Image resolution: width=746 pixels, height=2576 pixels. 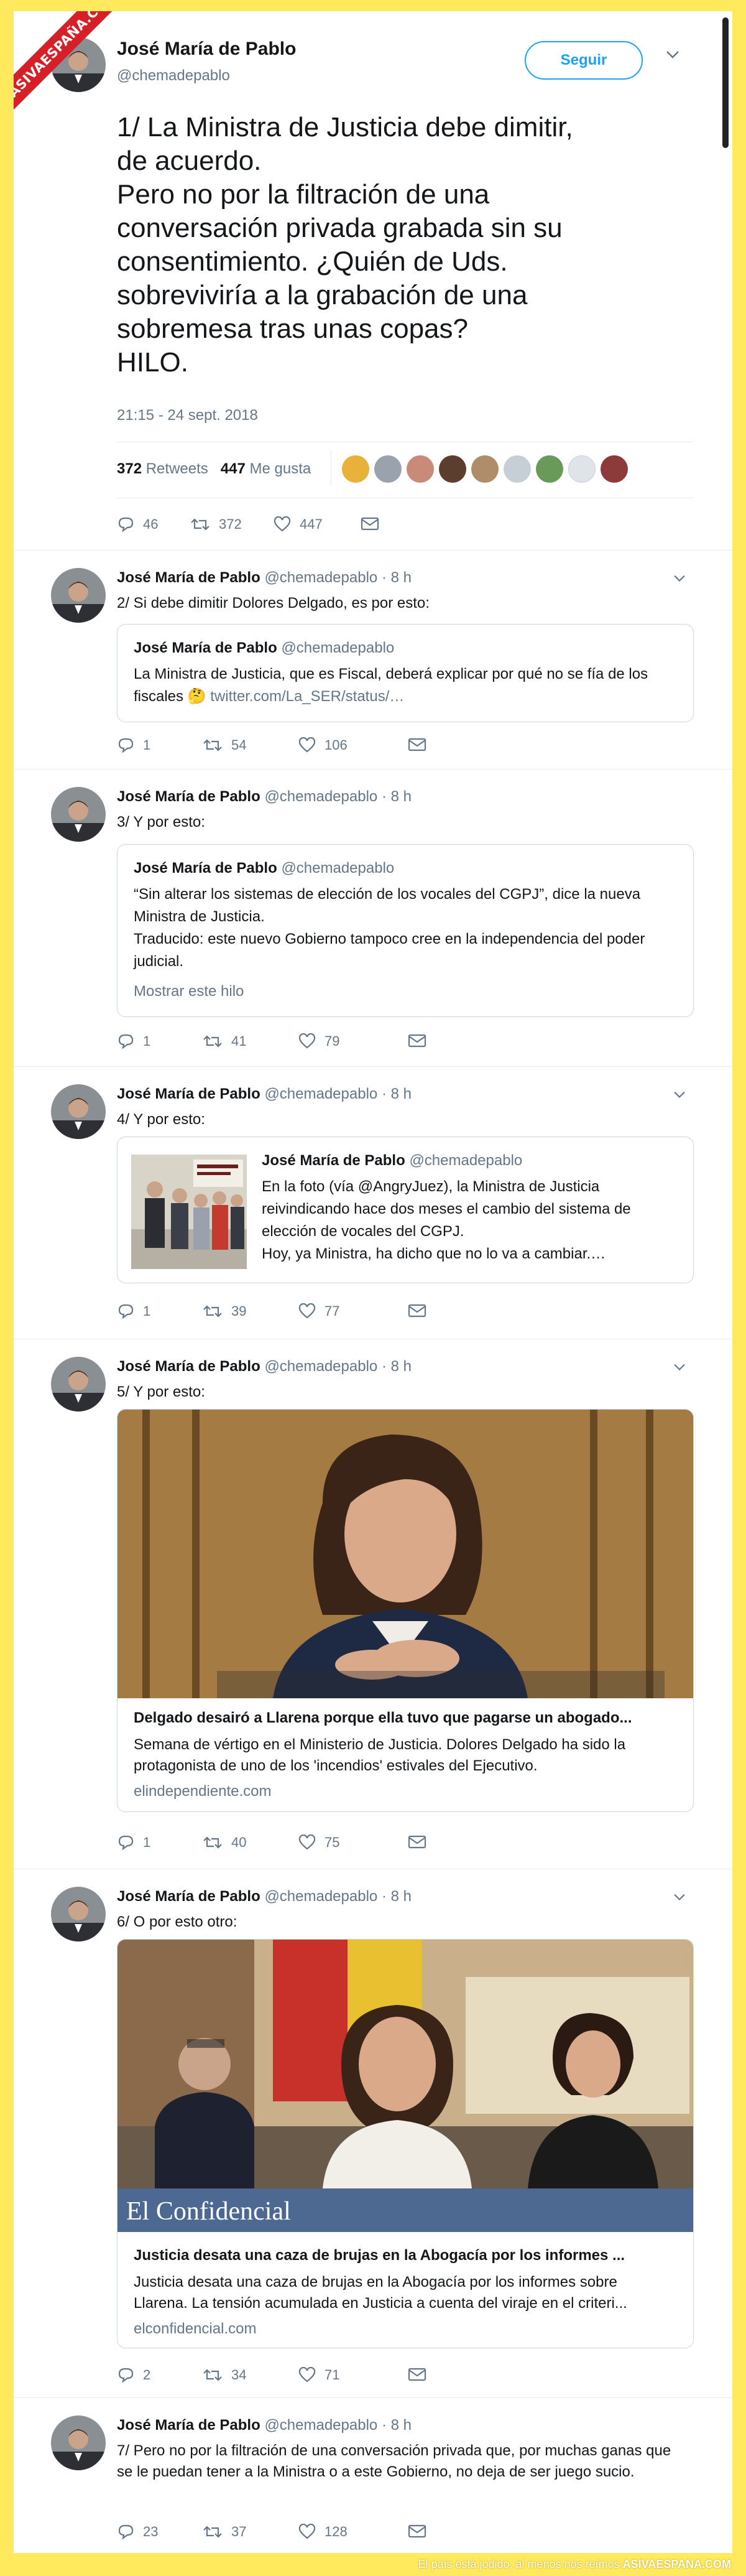 What do you see at coordinates (129, 468) in the screenshot?
I see `retweets-count: 372` at bounding box center [129, 468].